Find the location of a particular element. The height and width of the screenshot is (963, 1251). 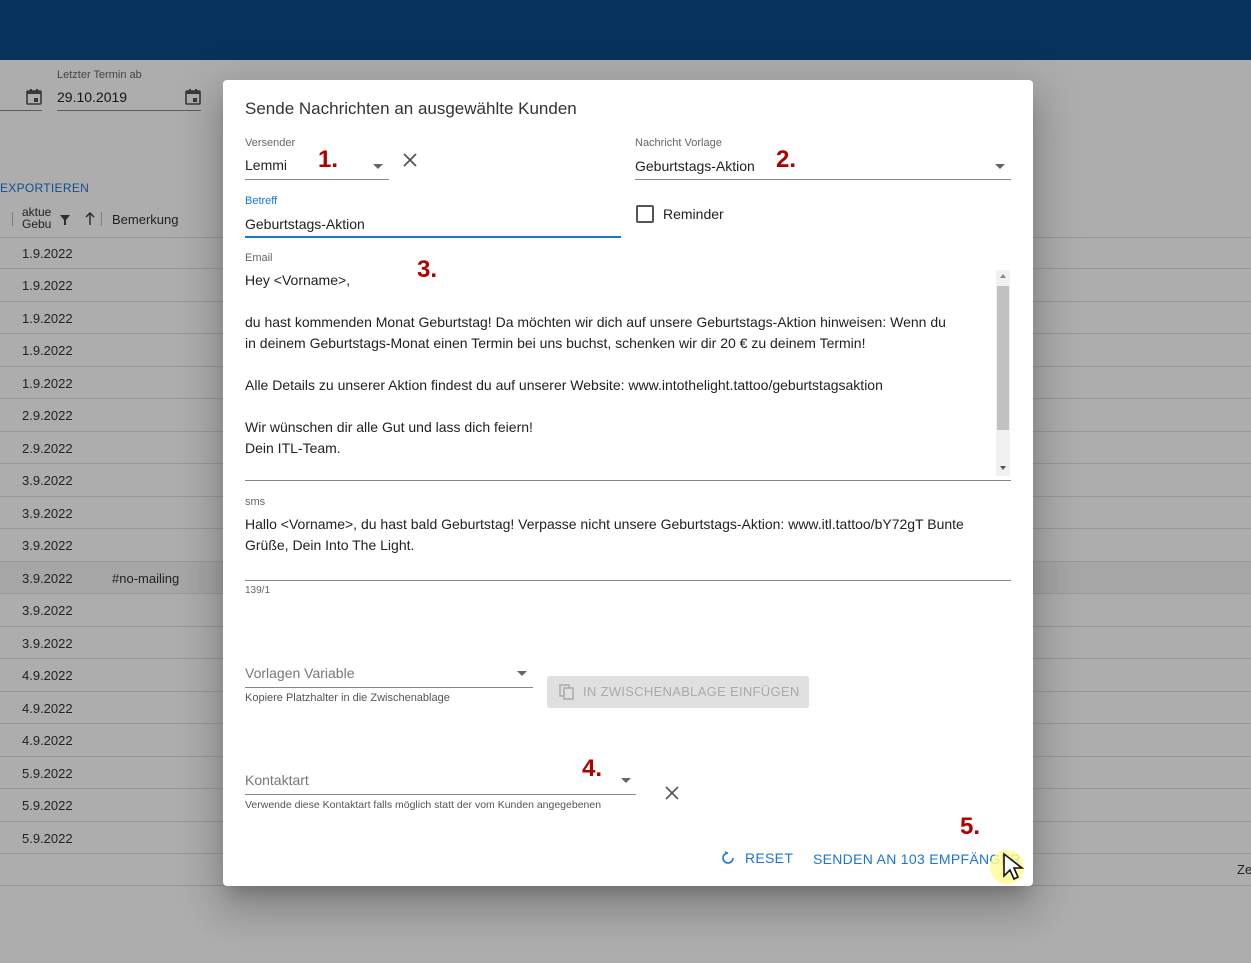

email-scrollbar is located at coordinates (1003, 373).